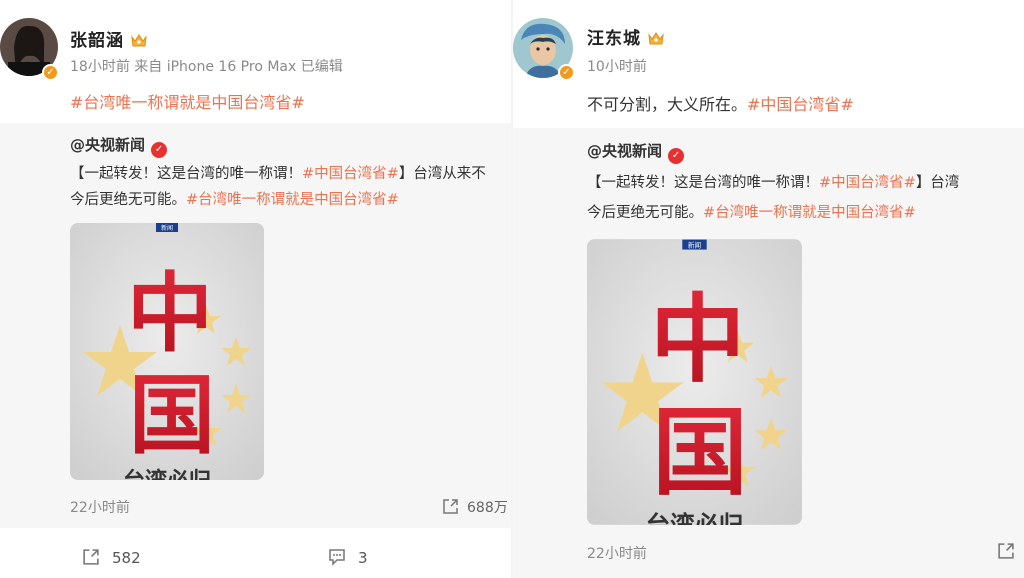 This screenshot has height=578, width=1024. I want to click on forward-button: 582, so click(111, 557).